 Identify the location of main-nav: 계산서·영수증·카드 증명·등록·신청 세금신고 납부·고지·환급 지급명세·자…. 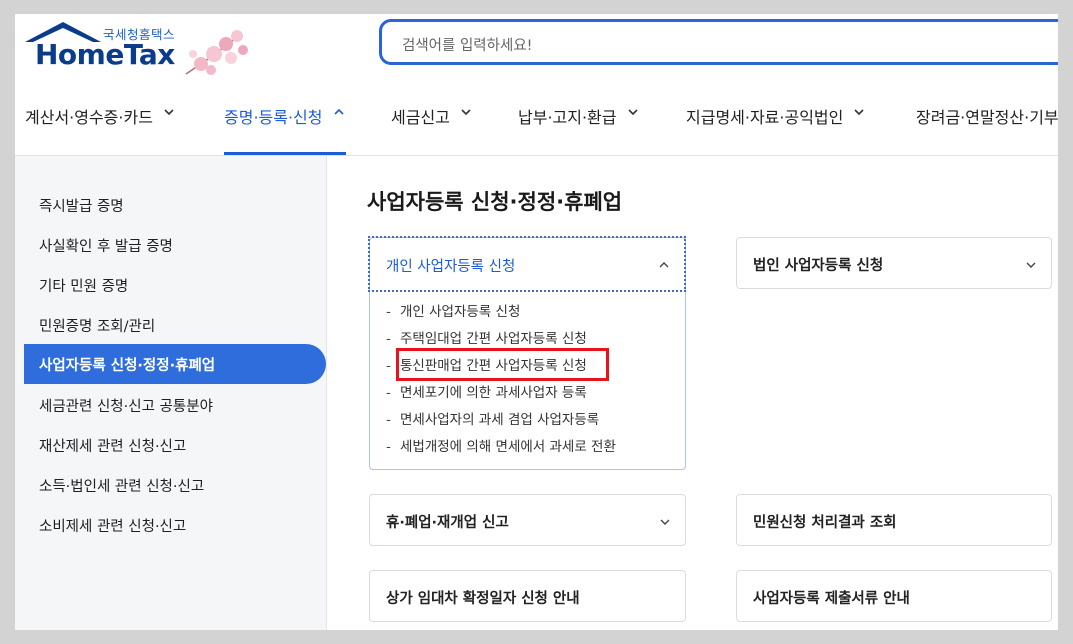
(536, 126).